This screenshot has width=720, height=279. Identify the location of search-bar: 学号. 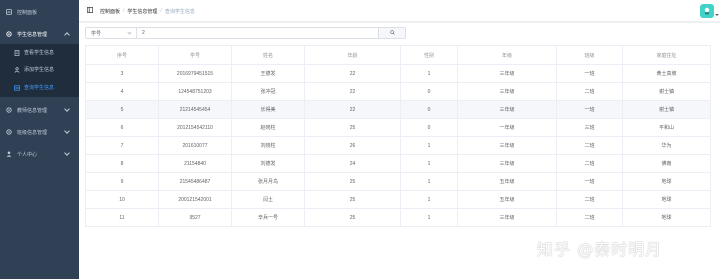
(245, 33).